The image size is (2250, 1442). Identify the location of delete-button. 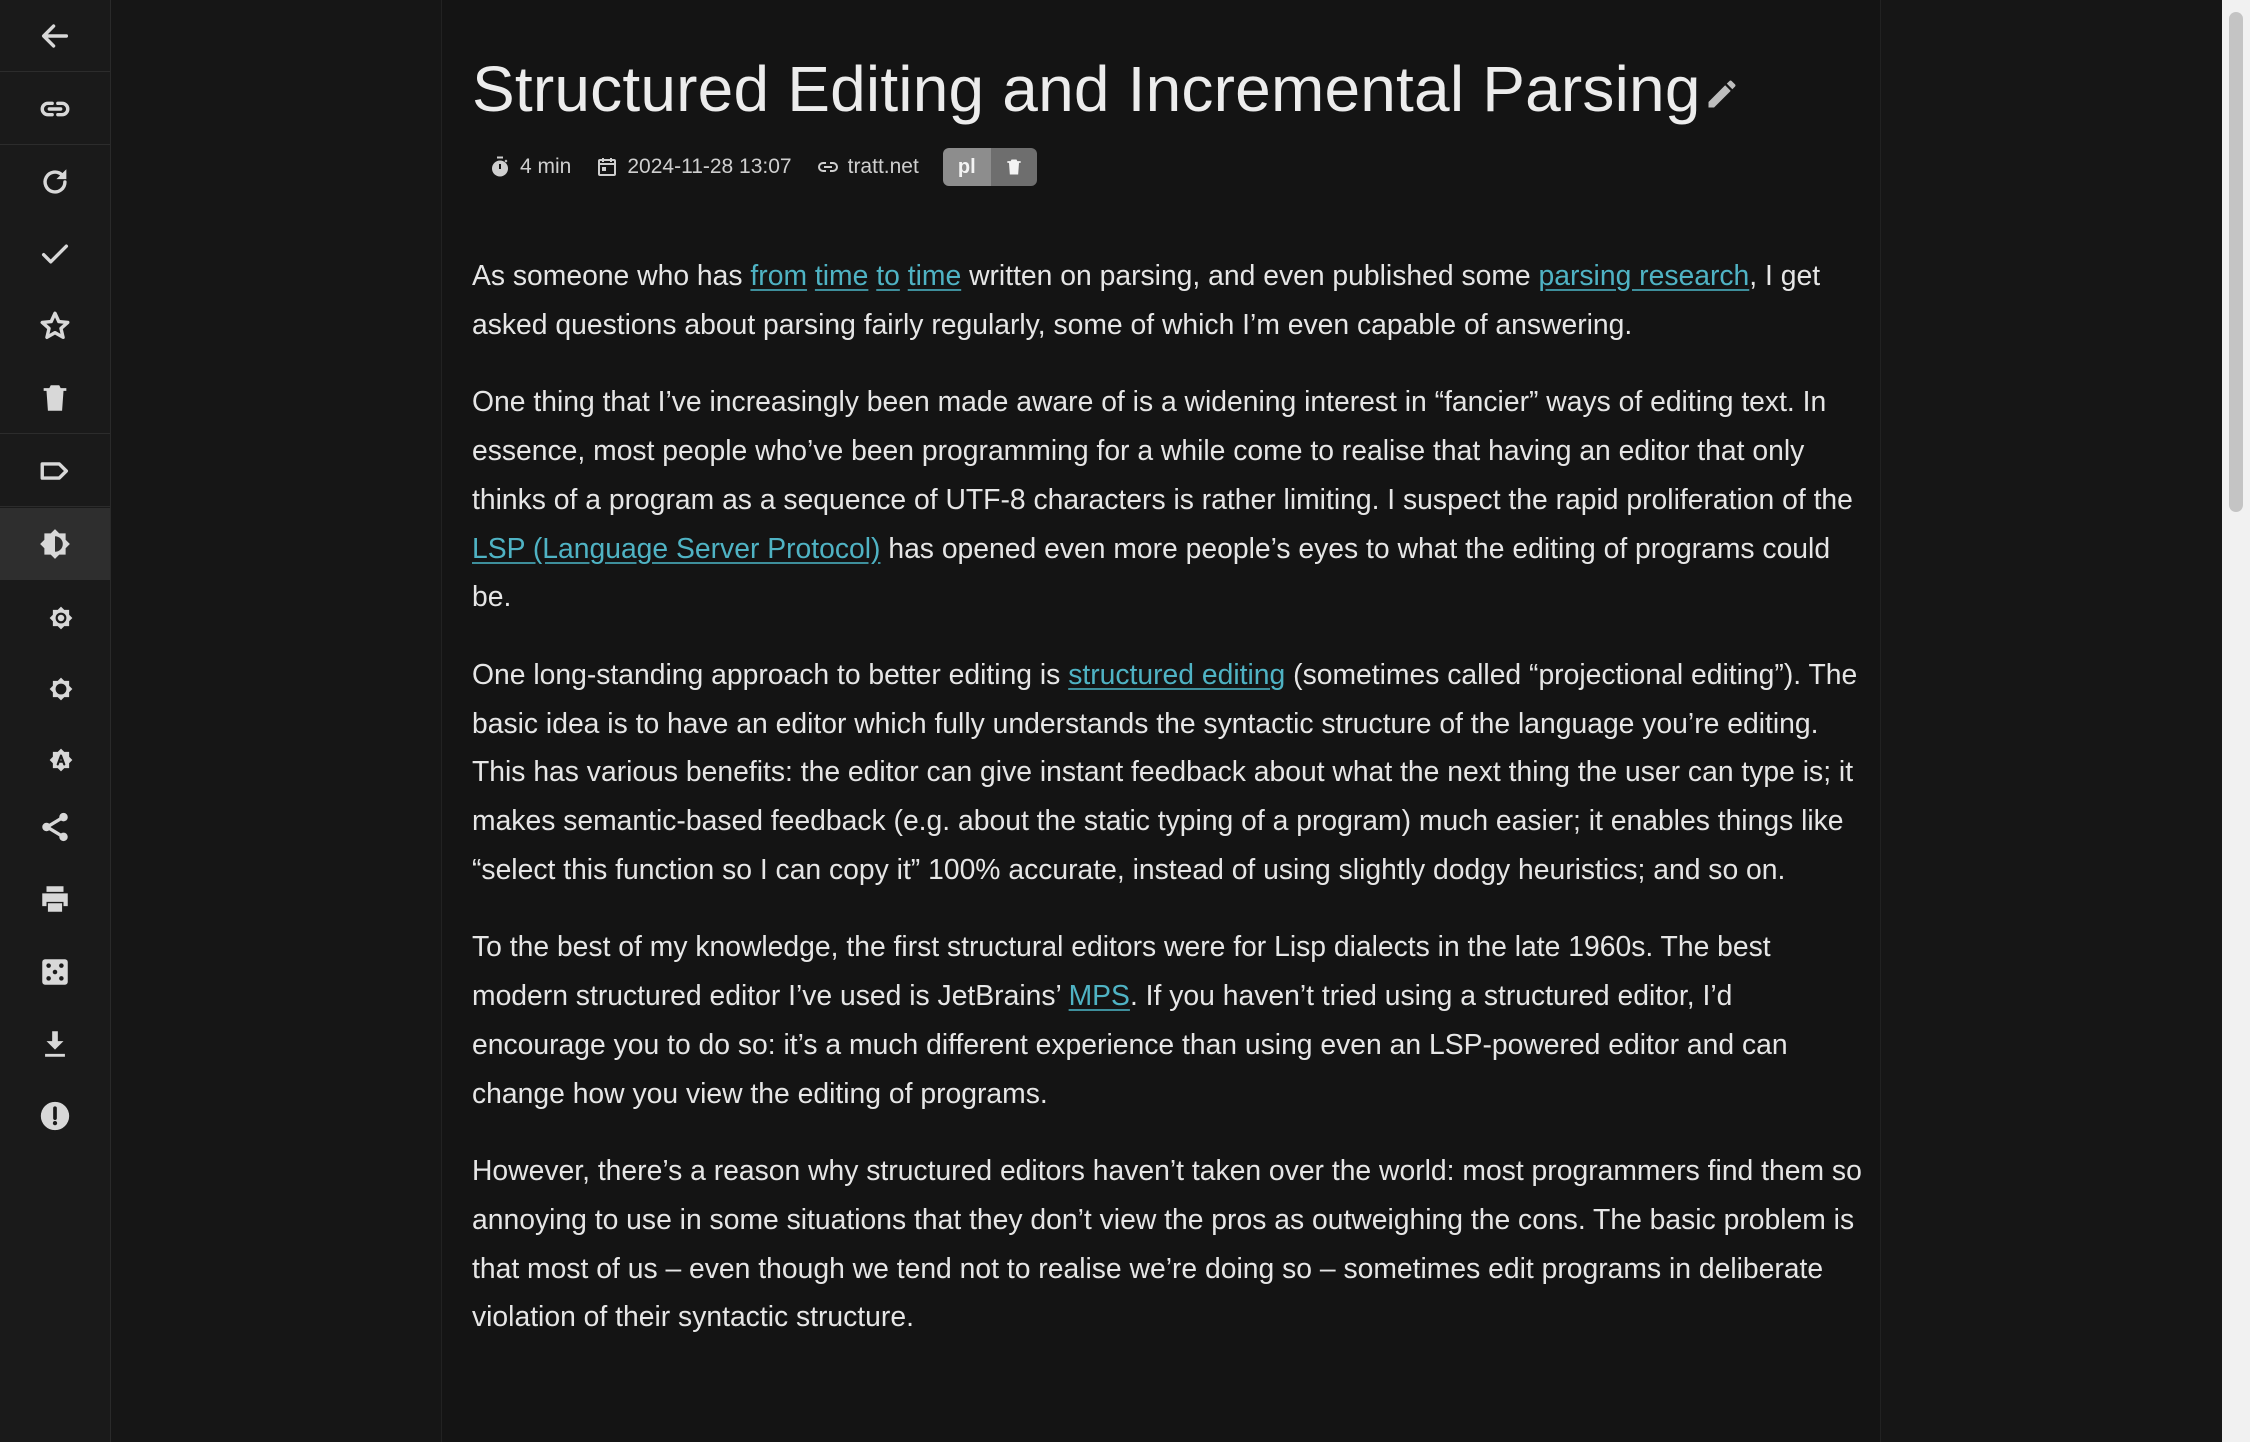
(55, 398).